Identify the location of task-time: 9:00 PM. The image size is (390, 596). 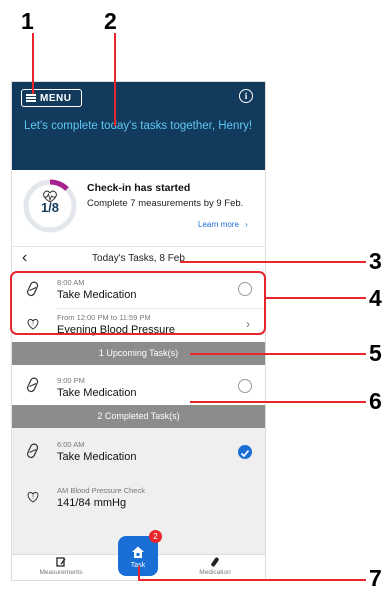
(71, 380).